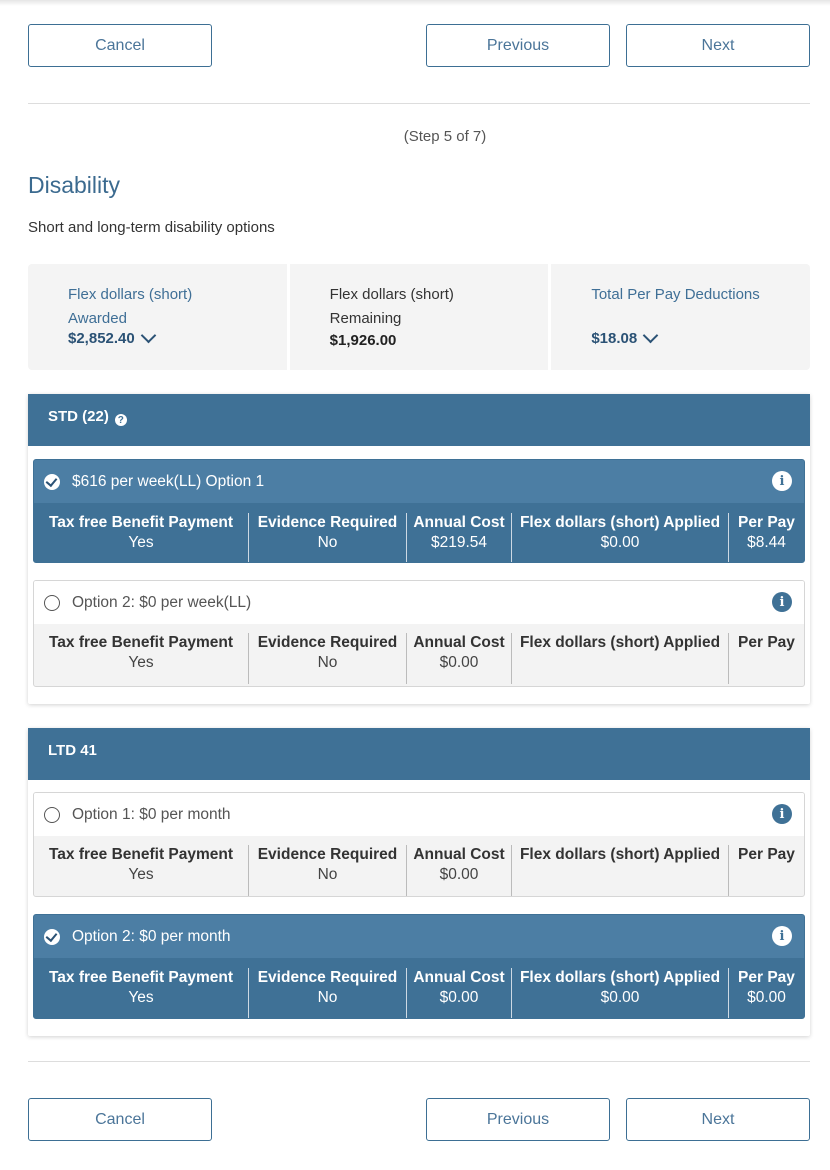  Describe the element at coordinates (151, 936) in the screenshot. I see `ltd-option-2-label: Option 2: $0 per month` at that location.